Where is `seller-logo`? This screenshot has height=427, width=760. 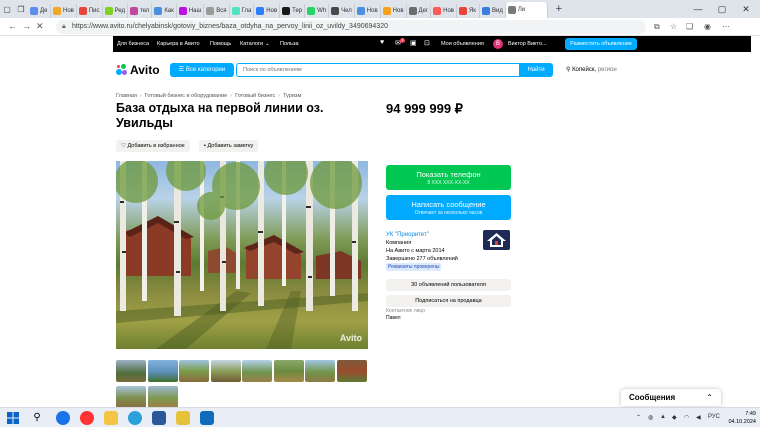
seller-logo is located at coordinates (496, 240).